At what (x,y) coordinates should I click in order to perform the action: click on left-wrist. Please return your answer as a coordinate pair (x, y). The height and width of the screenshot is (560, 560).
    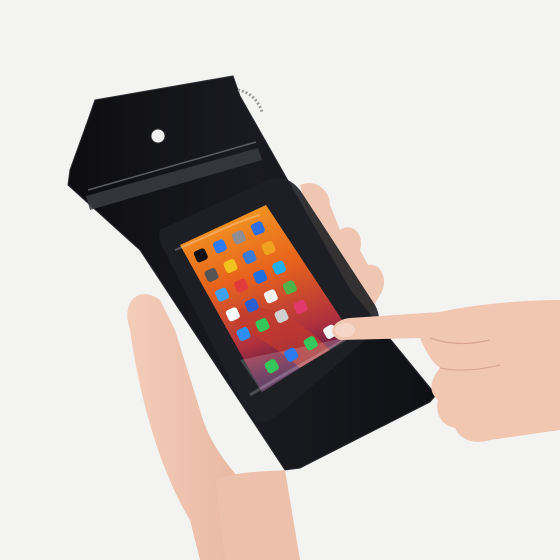
    Looking at the image, I should click on (257, 515).